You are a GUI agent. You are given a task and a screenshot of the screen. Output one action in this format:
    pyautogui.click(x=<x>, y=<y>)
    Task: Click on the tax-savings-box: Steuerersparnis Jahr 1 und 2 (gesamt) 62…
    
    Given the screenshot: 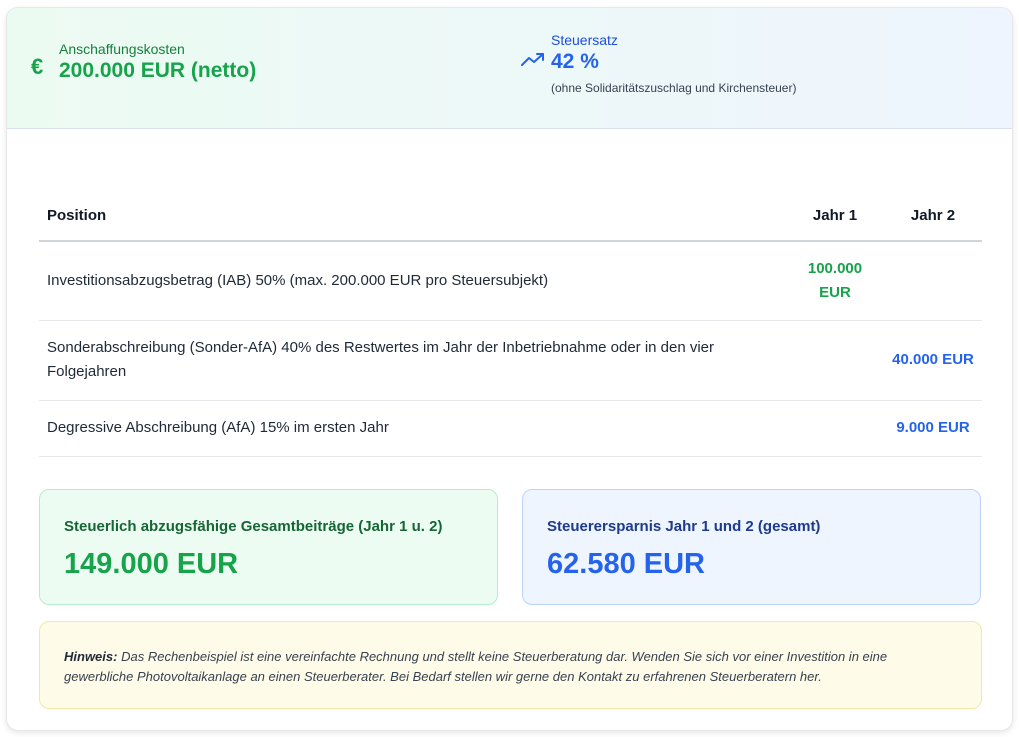 What is the action you would take?
    pyautogui.click(x=751, y=547)
    